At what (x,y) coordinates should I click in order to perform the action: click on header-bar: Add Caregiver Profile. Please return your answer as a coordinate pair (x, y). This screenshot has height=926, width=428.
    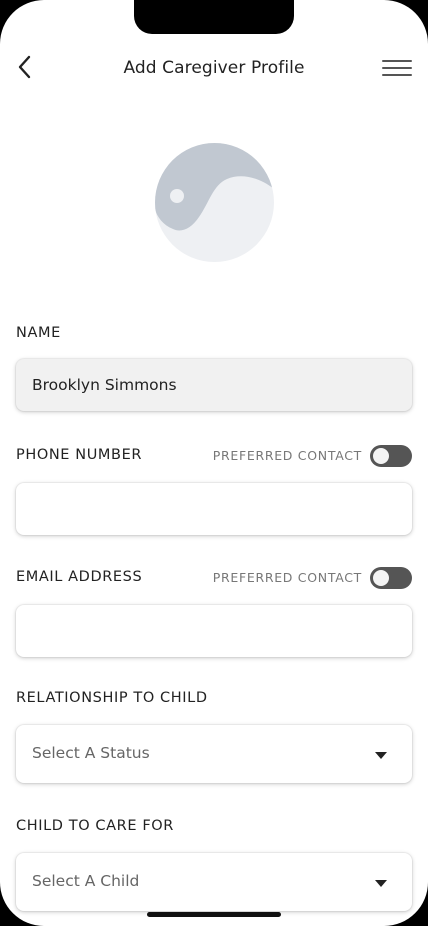
    Looking at the image, I should click on (214, 68).